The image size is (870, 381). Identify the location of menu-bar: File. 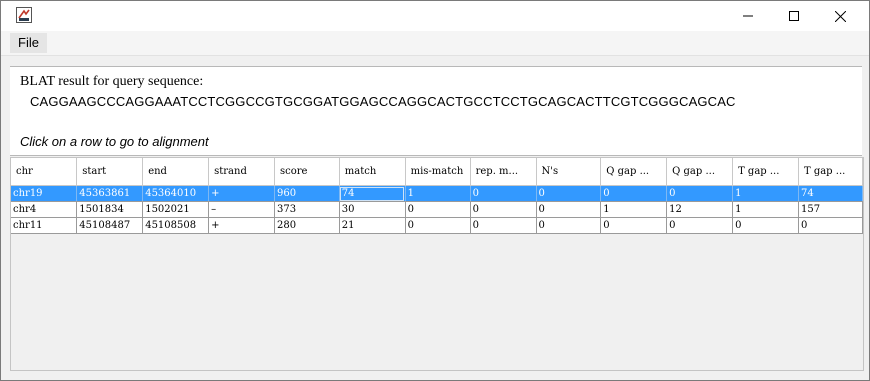
(435, 43).